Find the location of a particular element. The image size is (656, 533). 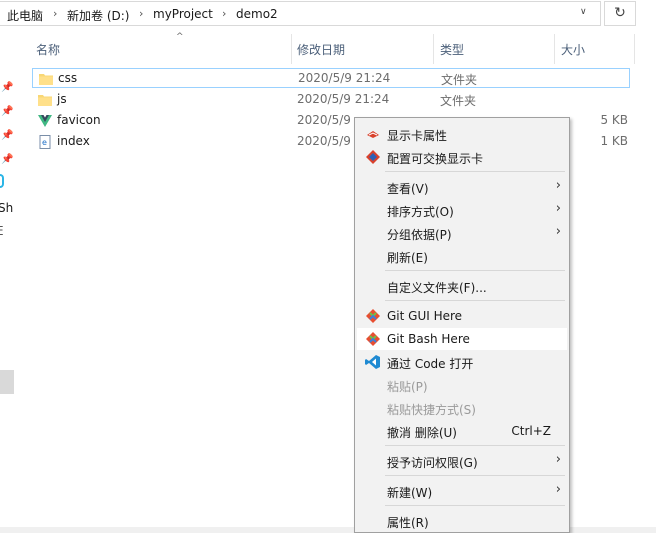

menu-item-paste-shortcut: 粘贴快捷方式(S) is located at coordinates (462, 408).